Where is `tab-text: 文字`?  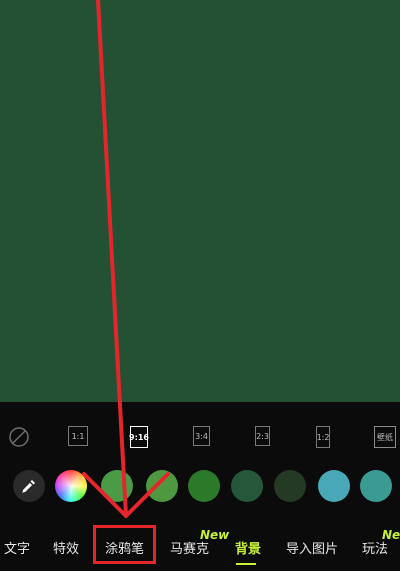 tab-text: 文字 is located at coordinates (17, 547).